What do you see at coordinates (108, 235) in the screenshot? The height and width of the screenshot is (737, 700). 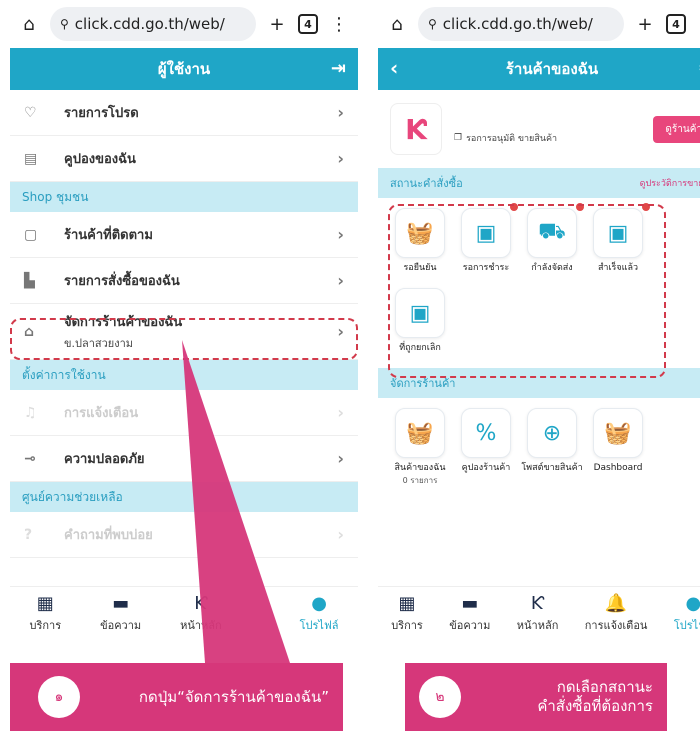 I see `menu-label: ร้านค้าที่ติดตาม` at bounding box center [108, 235].